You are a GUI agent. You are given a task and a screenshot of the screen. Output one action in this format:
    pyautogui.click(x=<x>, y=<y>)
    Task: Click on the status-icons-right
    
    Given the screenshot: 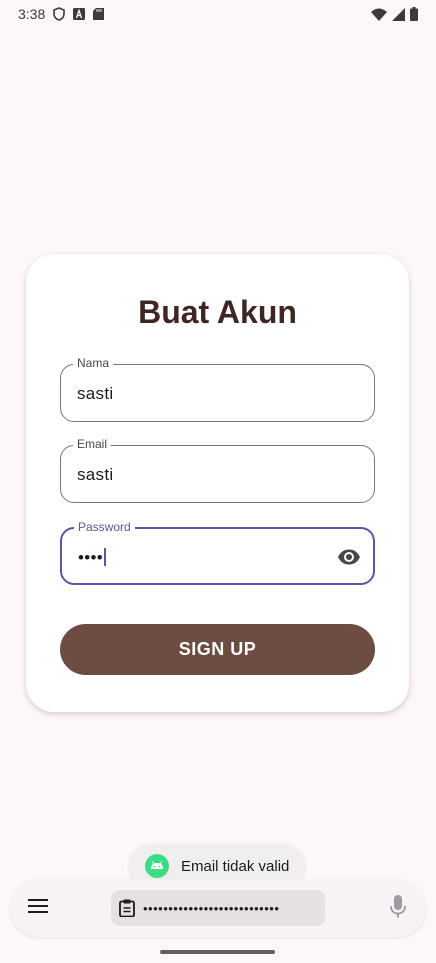 What is the action you would take?
    pyautogui.click(x=394, y=14)
    